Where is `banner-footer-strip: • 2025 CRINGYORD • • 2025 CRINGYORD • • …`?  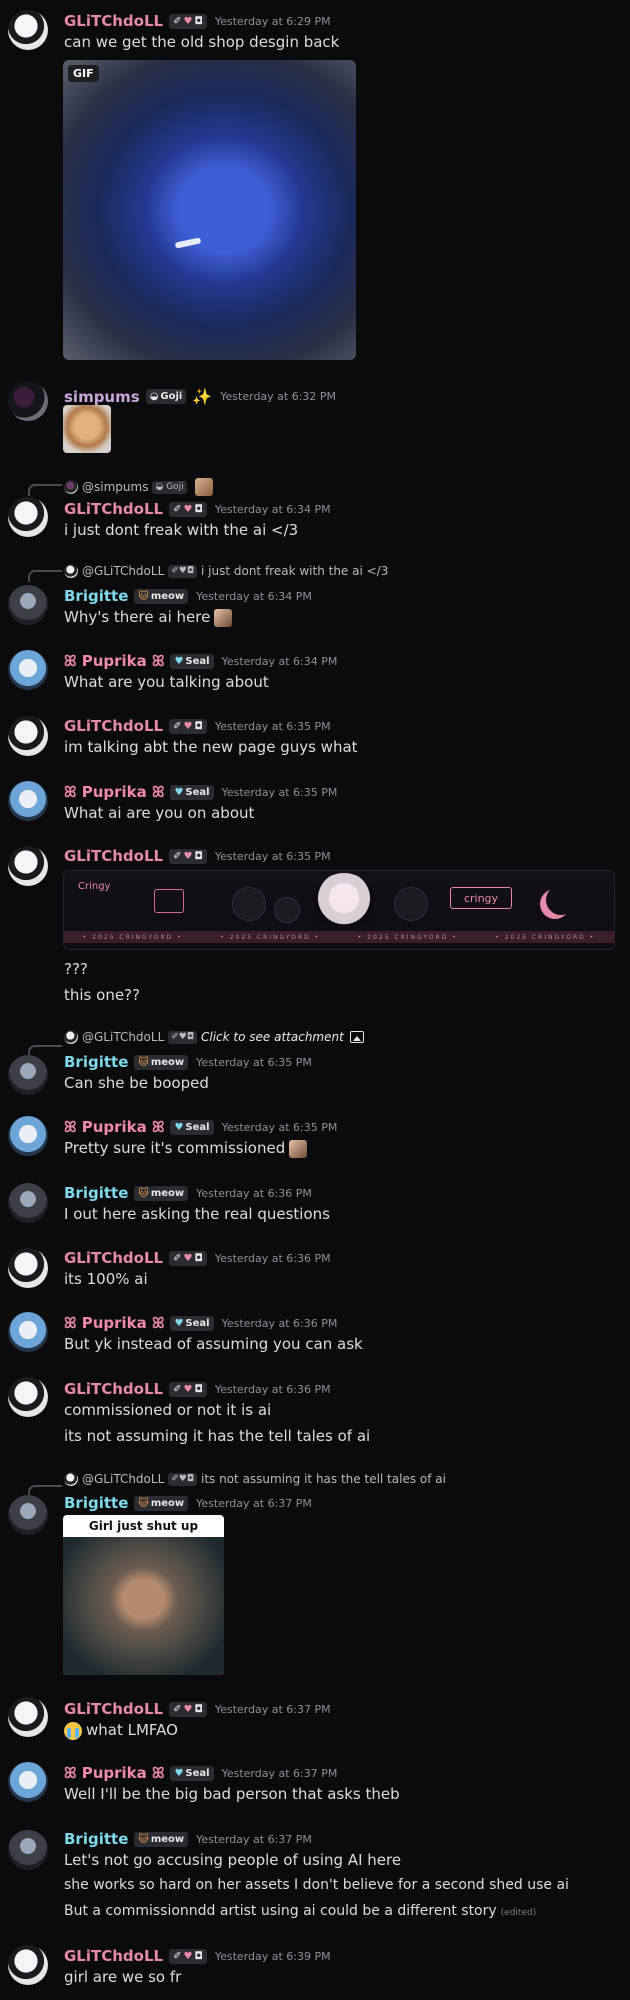 banner-footer-strip: • 2025 CRINGYORD • • 2025 CRINGYORD • • … is located at coordinates (339, 937).